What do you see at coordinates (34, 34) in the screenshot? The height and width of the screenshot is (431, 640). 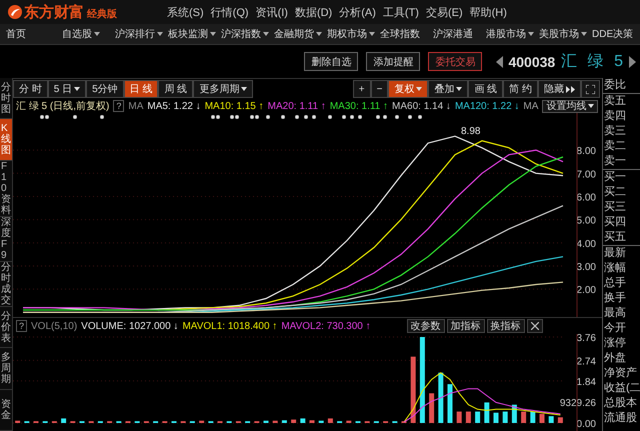 I see `nav-tab: 首页` at bounding box center [34, 34].